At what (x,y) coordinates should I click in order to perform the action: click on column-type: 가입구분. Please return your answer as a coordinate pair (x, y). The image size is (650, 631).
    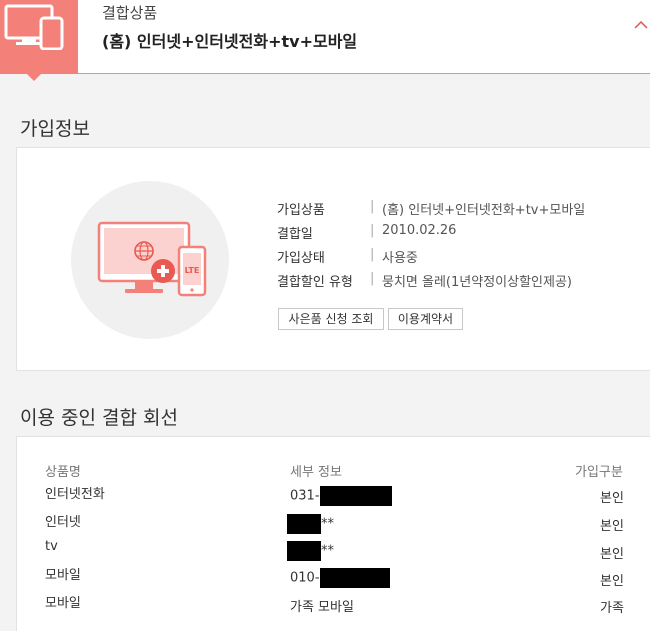
    Looking at the image, I should click on (599, 472).